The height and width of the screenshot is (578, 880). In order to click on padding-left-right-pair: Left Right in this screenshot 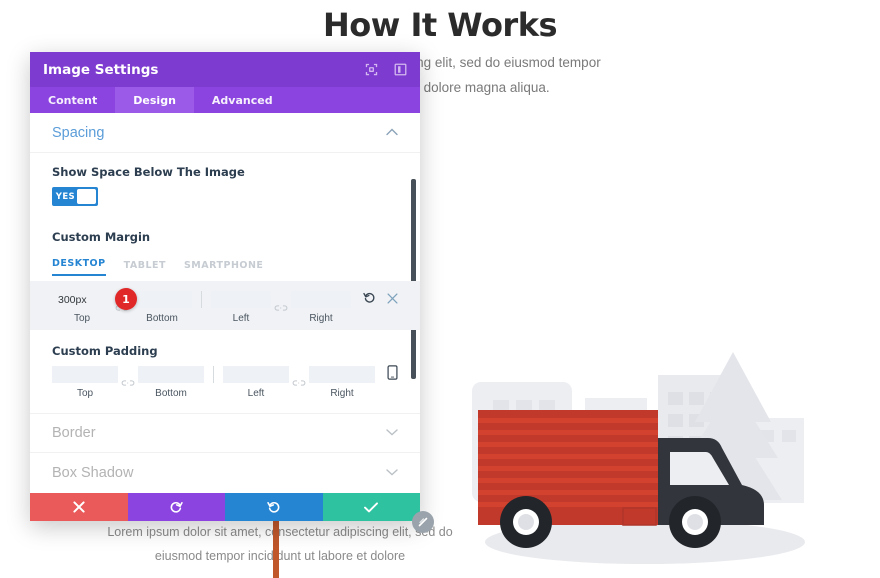, I will do `click(299, 382)`.